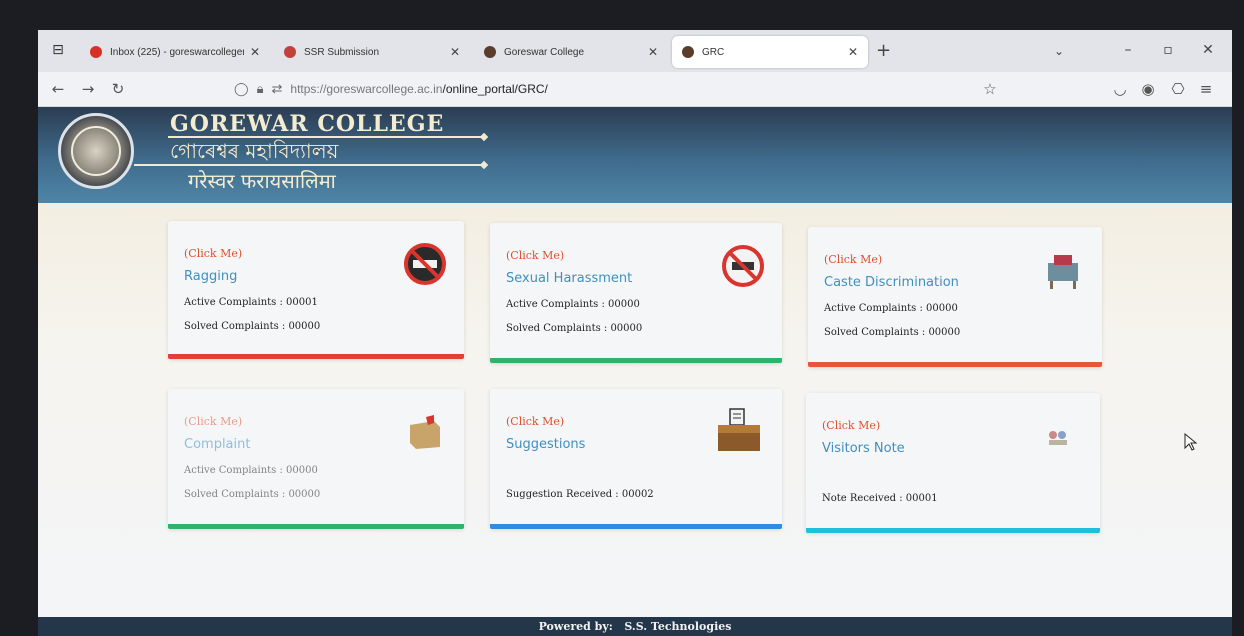 Image resolution: width=1244 pixels, height=636 pixels. What do you see at coordinates (770, 52) in the screenshot?
I see `tab-grc: GRC ✕` at bounding box center [770, 52].